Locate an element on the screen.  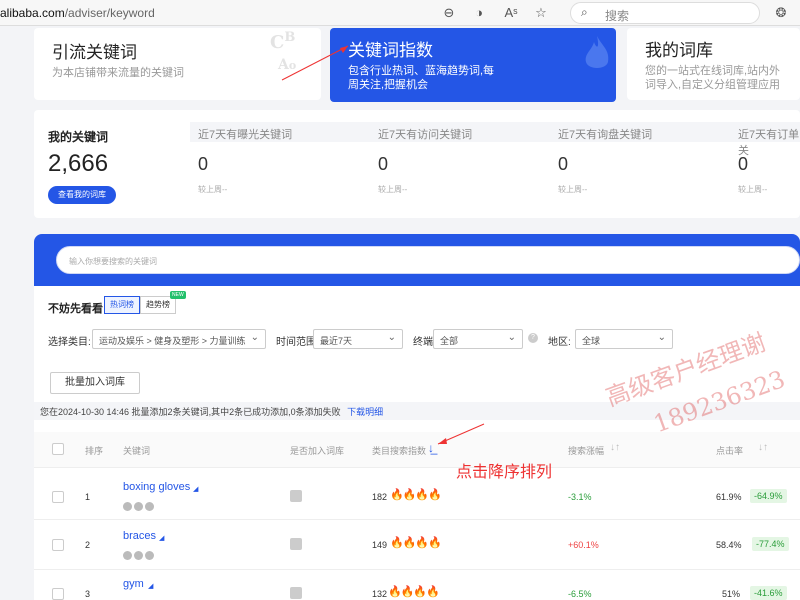
stat-value-orders: 0 is located at coordinates (743, 164).